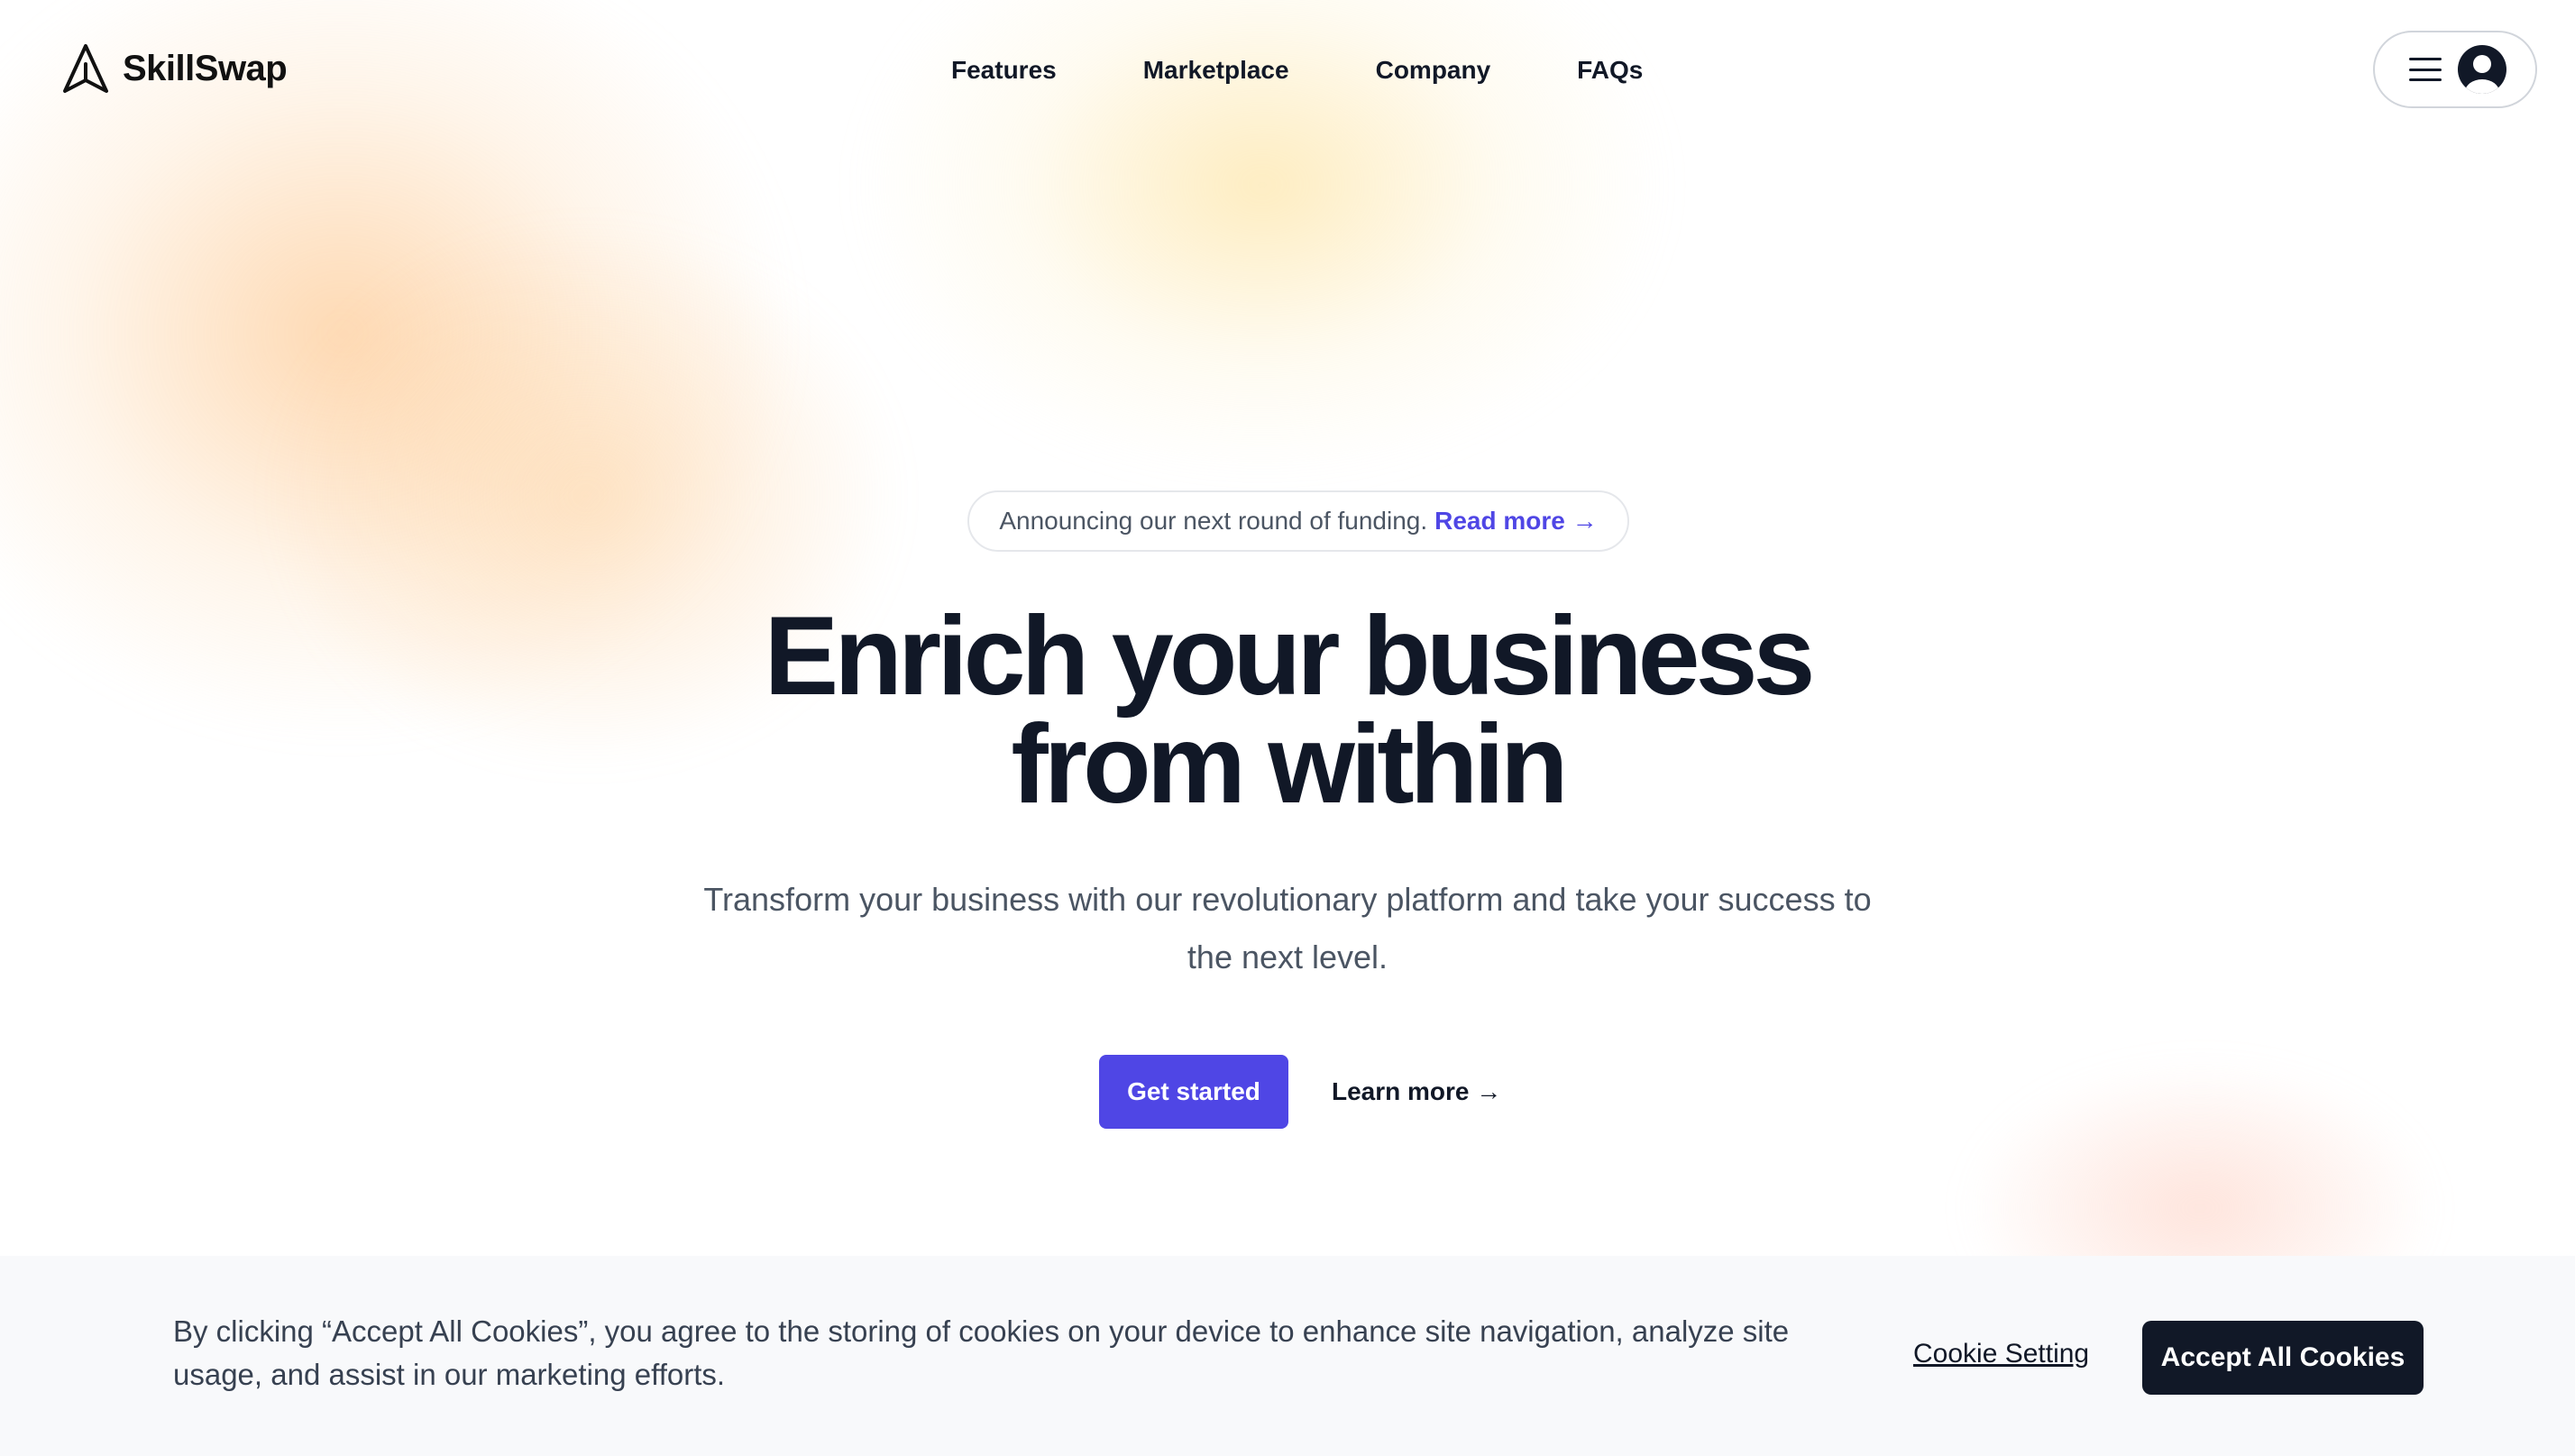 The height and width of the screenshot is (1456, 2575). Describe the element at coordinates (1416, 1092) in the screenshot. I see `learn-more-link: Learn more →` at that location.